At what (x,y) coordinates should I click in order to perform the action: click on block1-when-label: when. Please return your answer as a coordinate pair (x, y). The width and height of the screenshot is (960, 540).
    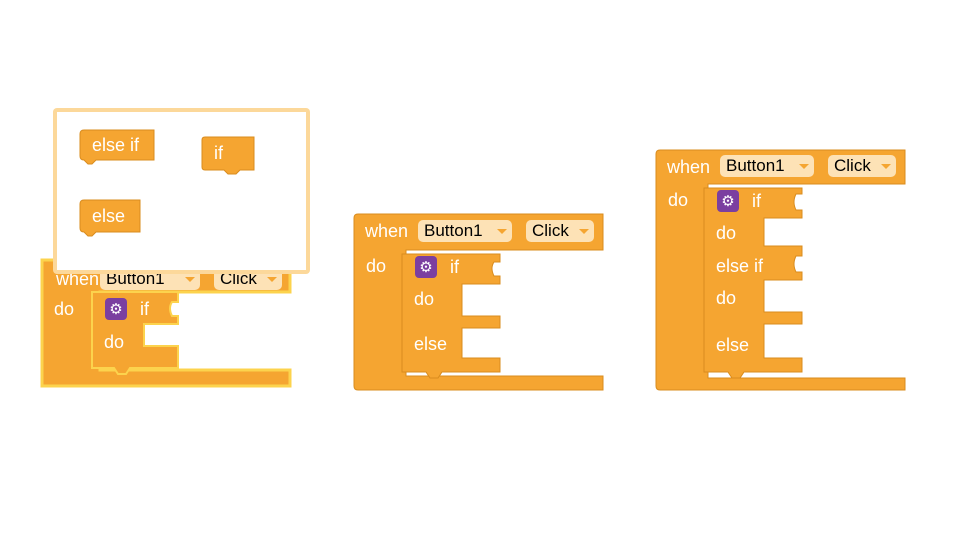
    Looking at the image, I should click on (78, 281).